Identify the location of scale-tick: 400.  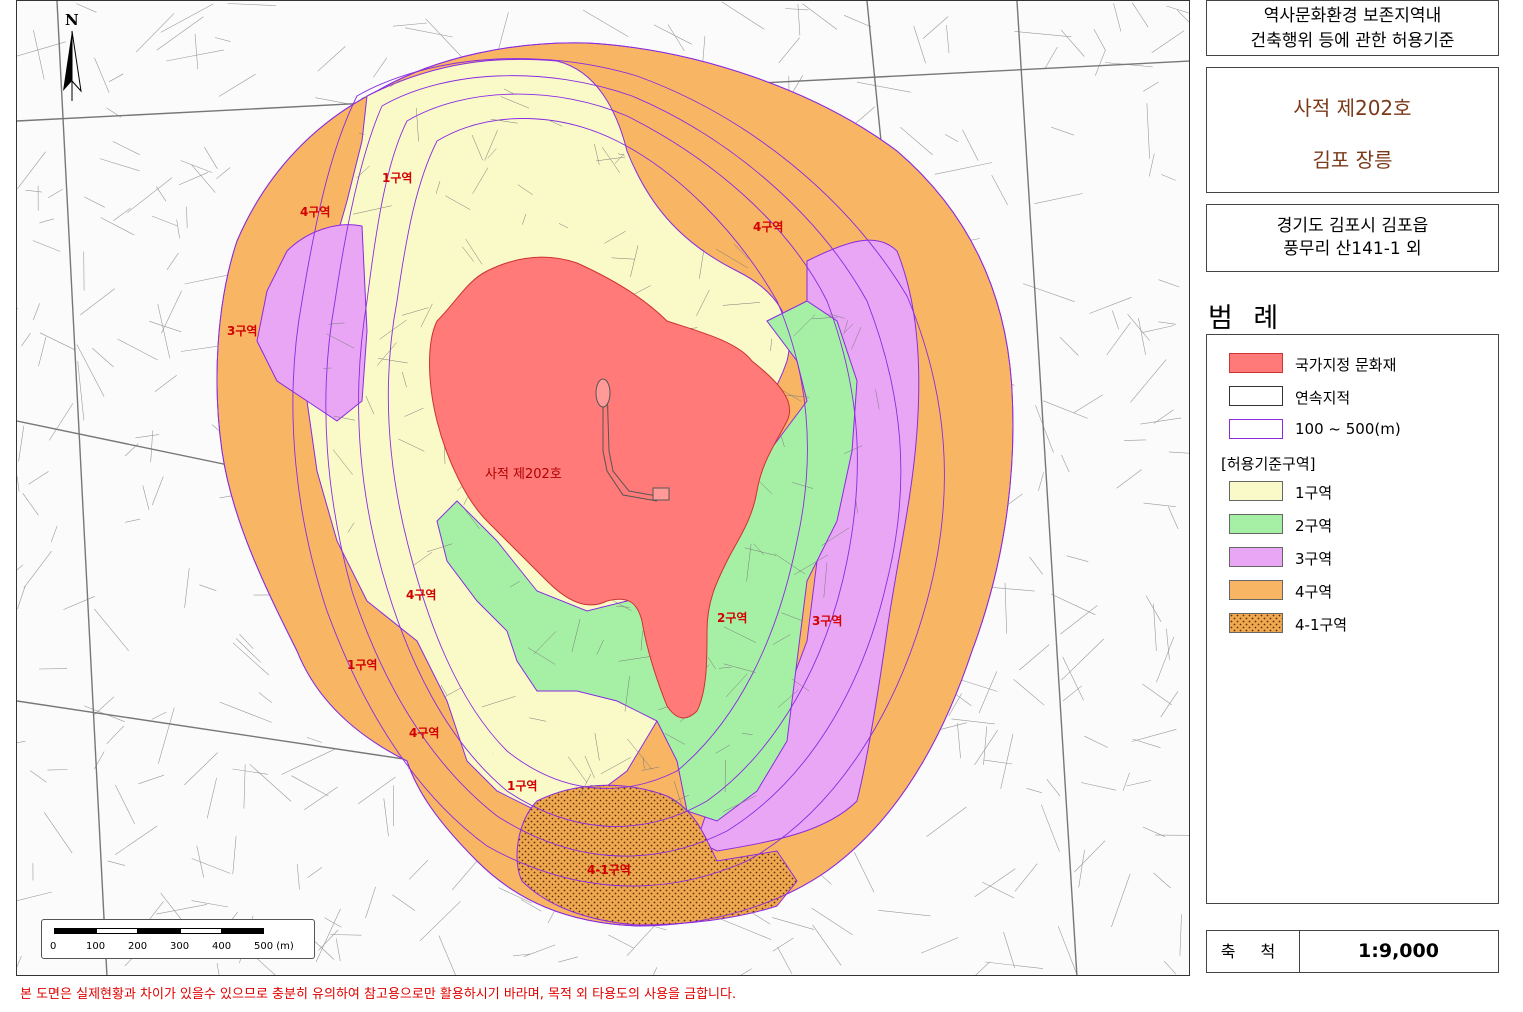
(222, 946).